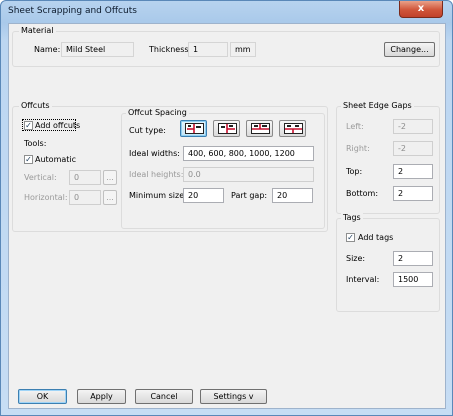  Describe the element at coordinates (55, 159) in the screenshot. I see `automatic-label: Automatic` at that location.